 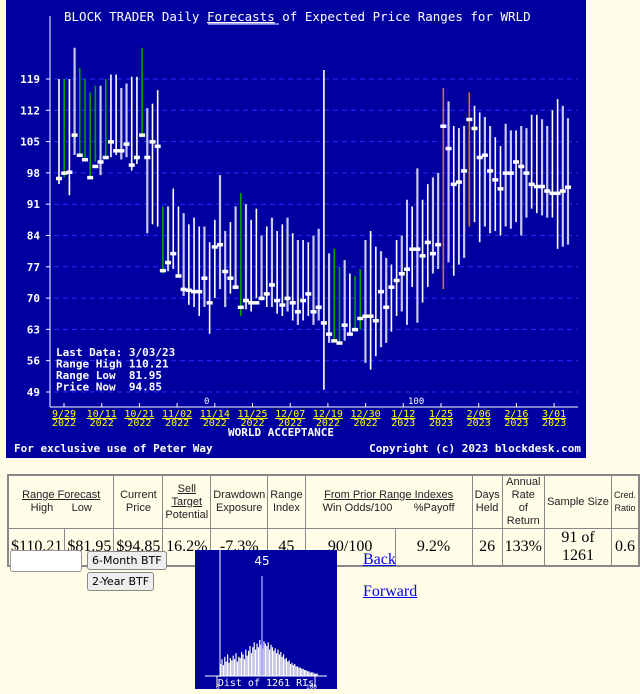 What do you see at coordinates (138, 501) in the screenshot?
I see `header-current-price: Current Price` at bounding box center [138, 501].